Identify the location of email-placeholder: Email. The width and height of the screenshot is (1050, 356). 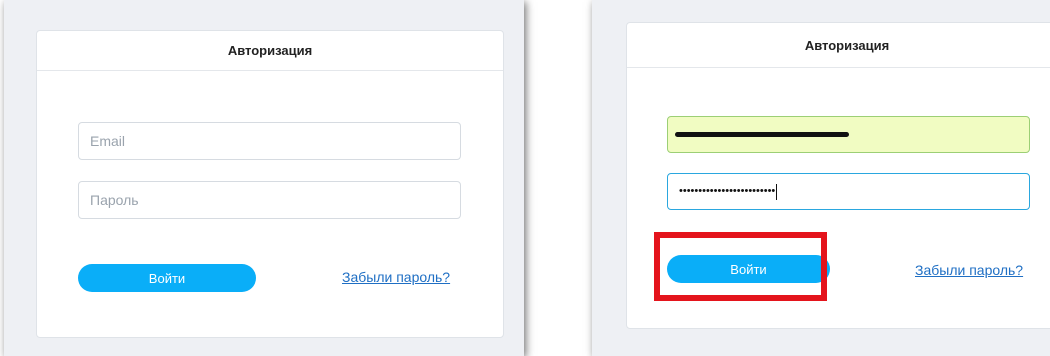
(108, 141).